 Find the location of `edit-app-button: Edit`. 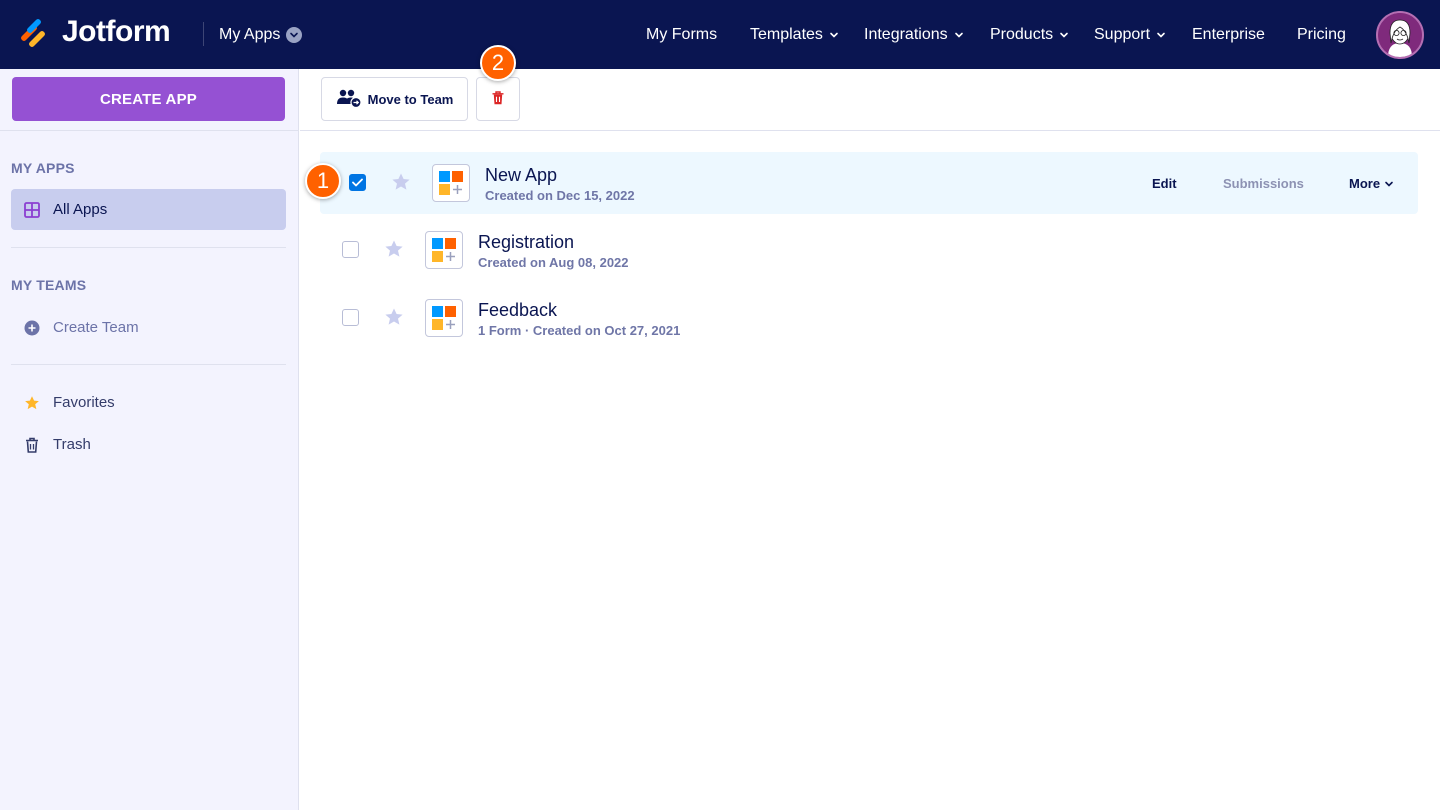

edit-app-button: Edit is located at coordinates (1164, 183).